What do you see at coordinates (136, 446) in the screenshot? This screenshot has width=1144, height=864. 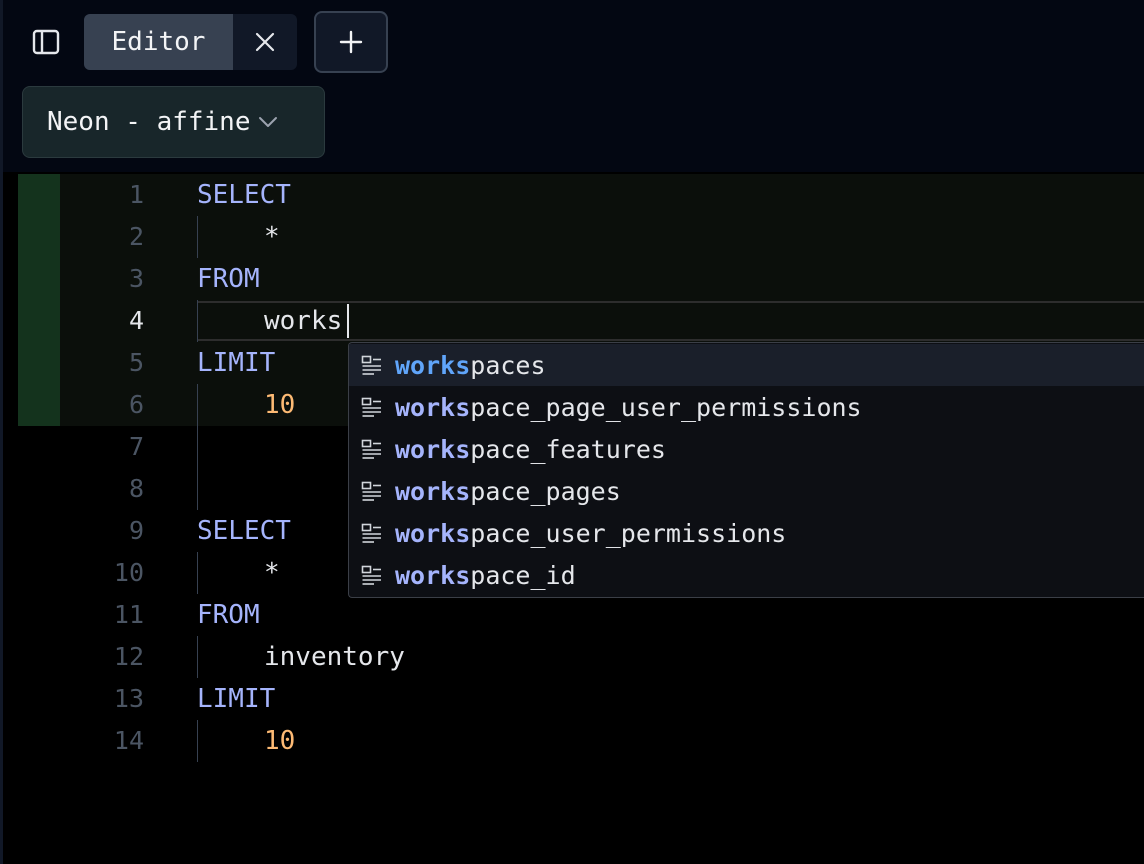 I see `line-number: 7` at bounding box center [136, 446].